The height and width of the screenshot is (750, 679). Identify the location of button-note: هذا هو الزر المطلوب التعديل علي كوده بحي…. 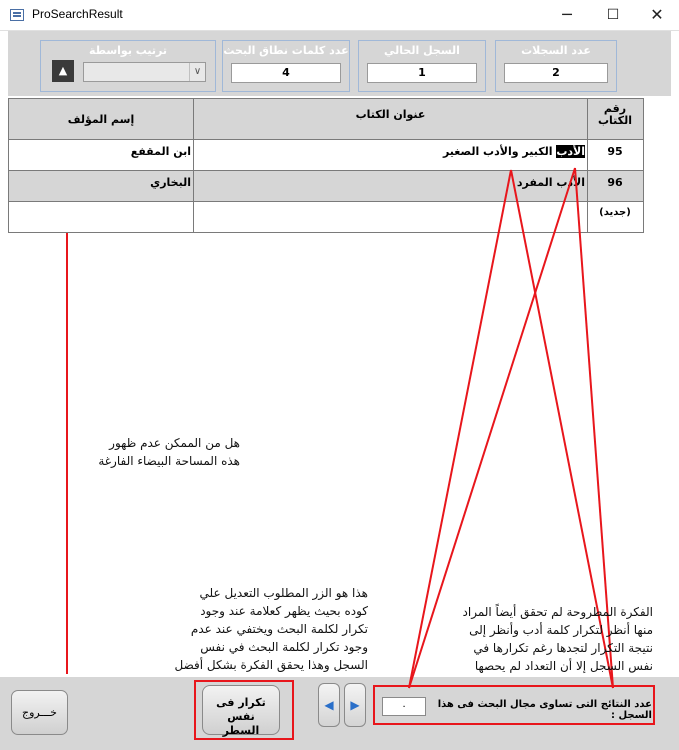
(271, 629).